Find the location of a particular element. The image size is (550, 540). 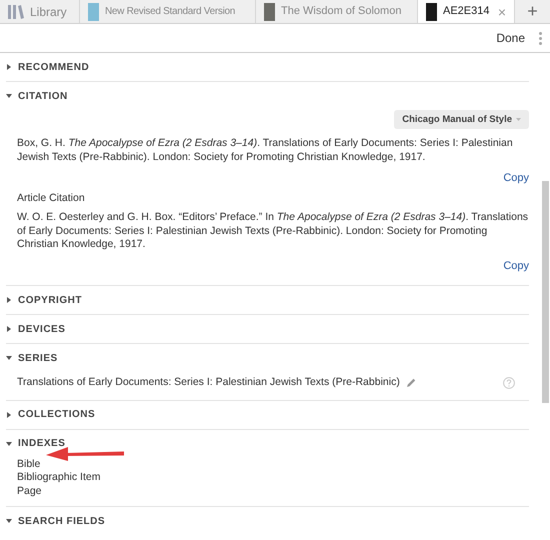

index-item: Page is located at coordinates (29, 491).